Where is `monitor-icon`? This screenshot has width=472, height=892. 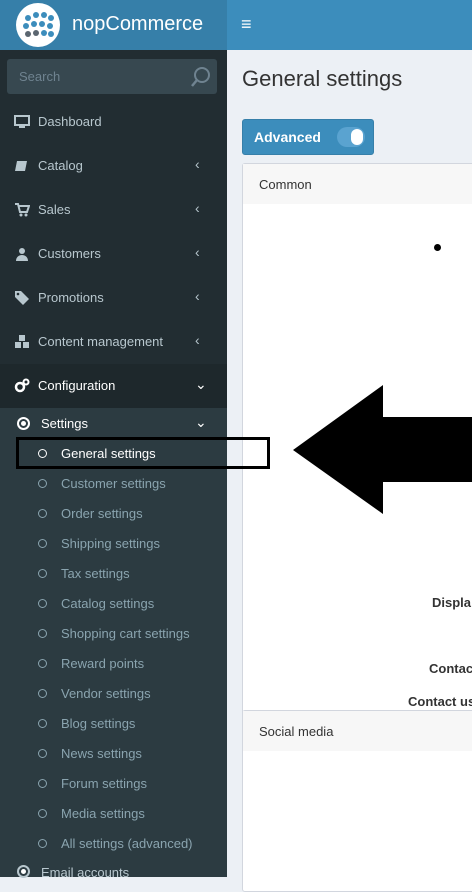
monitor-icon is located at coordinates (22, 121).